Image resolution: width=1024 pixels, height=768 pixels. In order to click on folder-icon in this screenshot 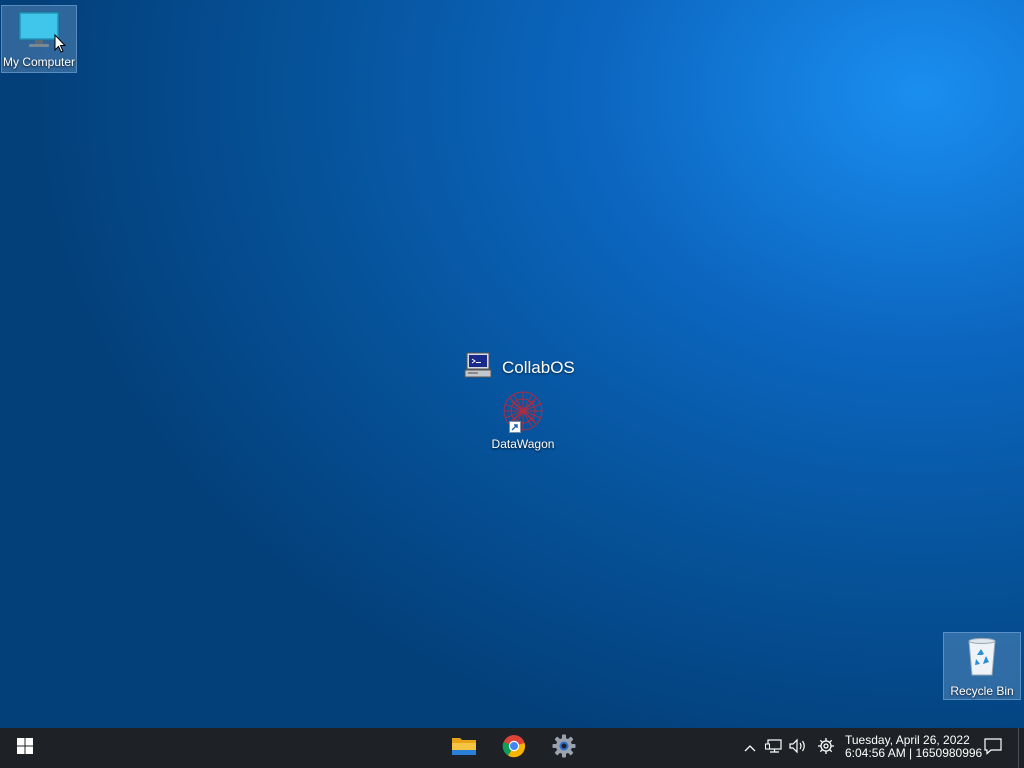, I will do `click(464, 748)`.